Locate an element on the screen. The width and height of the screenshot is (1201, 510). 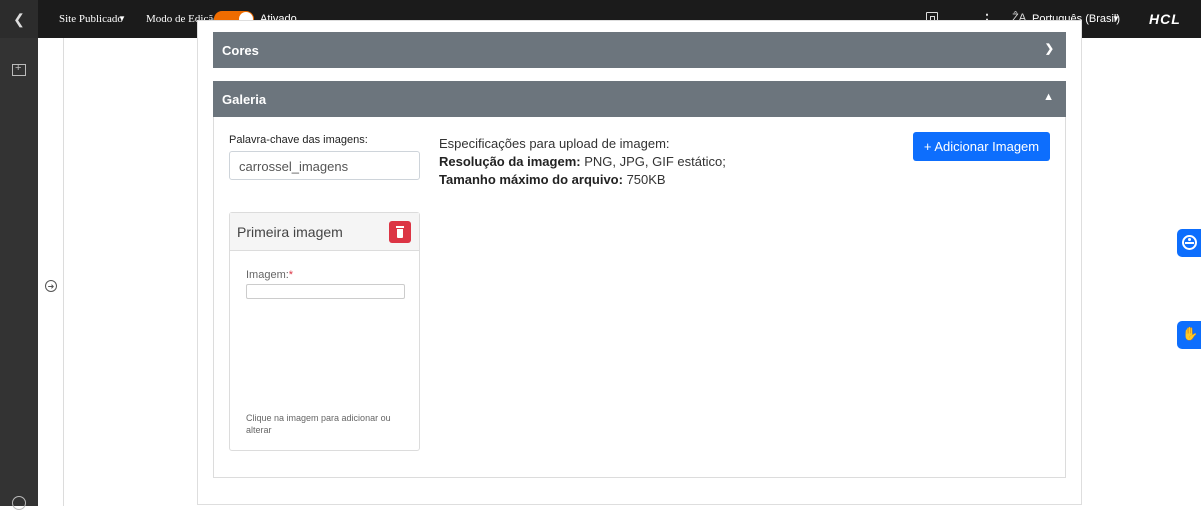
accordion-title: Galeria is located at coordinates (244, 99).